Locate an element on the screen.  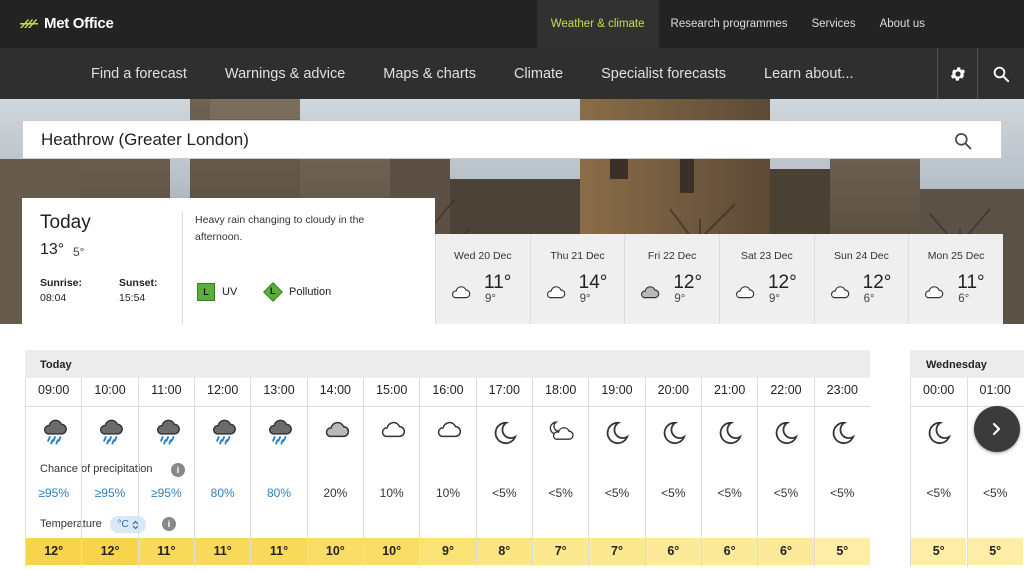
logo-text: Met Office is located at coordinates (79, 23).